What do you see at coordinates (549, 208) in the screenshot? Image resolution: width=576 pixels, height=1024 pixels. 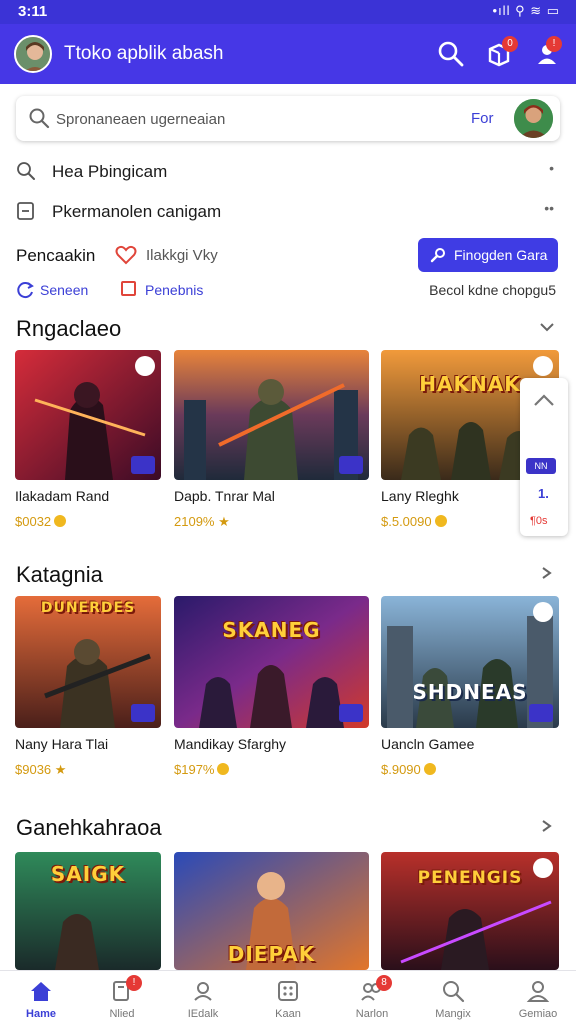 I see `recent-search-marker: ••` at bounding box center [549, 208].